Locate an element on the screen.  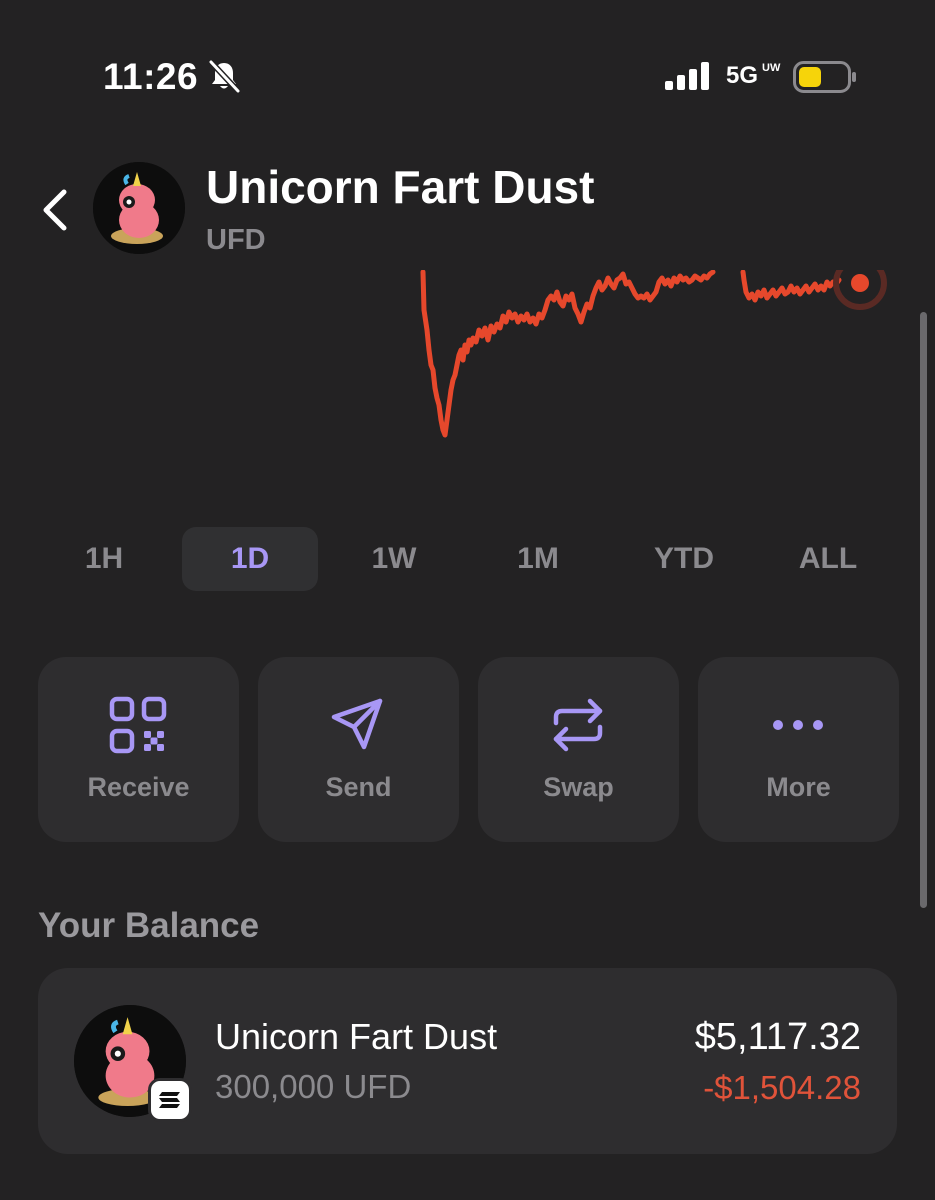
status-time: 11:26 is located at coordinates (151, 76).